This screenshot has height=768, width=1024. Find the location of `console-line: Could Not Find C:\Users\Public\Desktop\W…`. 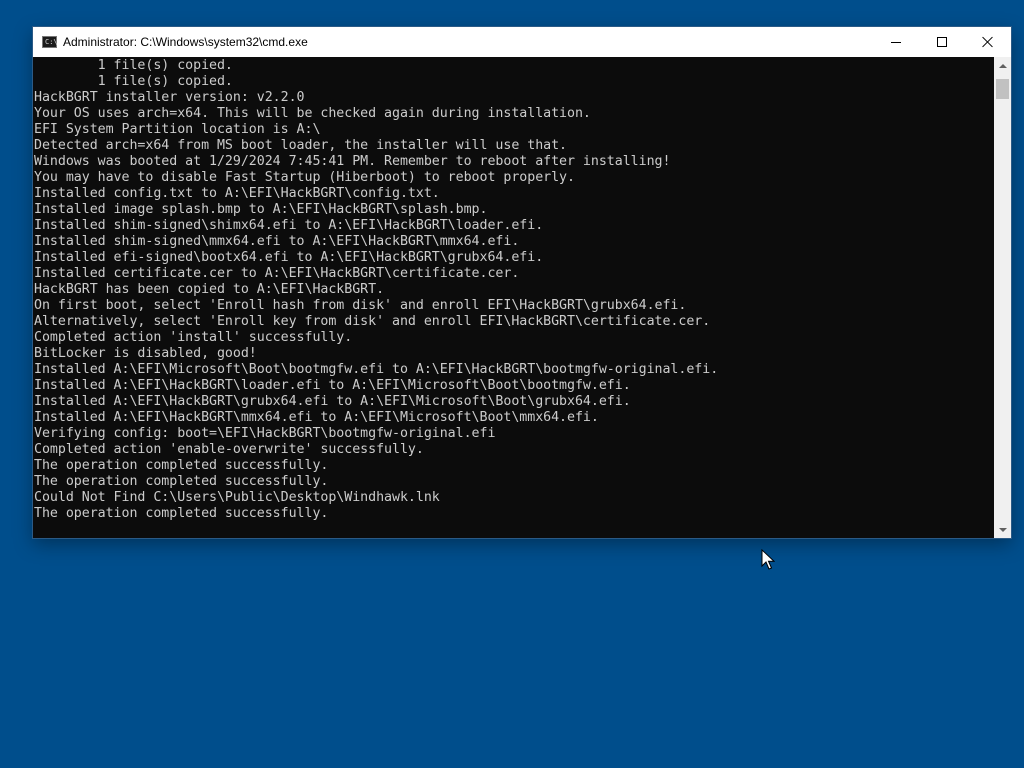

console-line: Could Not Find C:\Users\Public\Desktop\W… is located at coordinates (237, 497).